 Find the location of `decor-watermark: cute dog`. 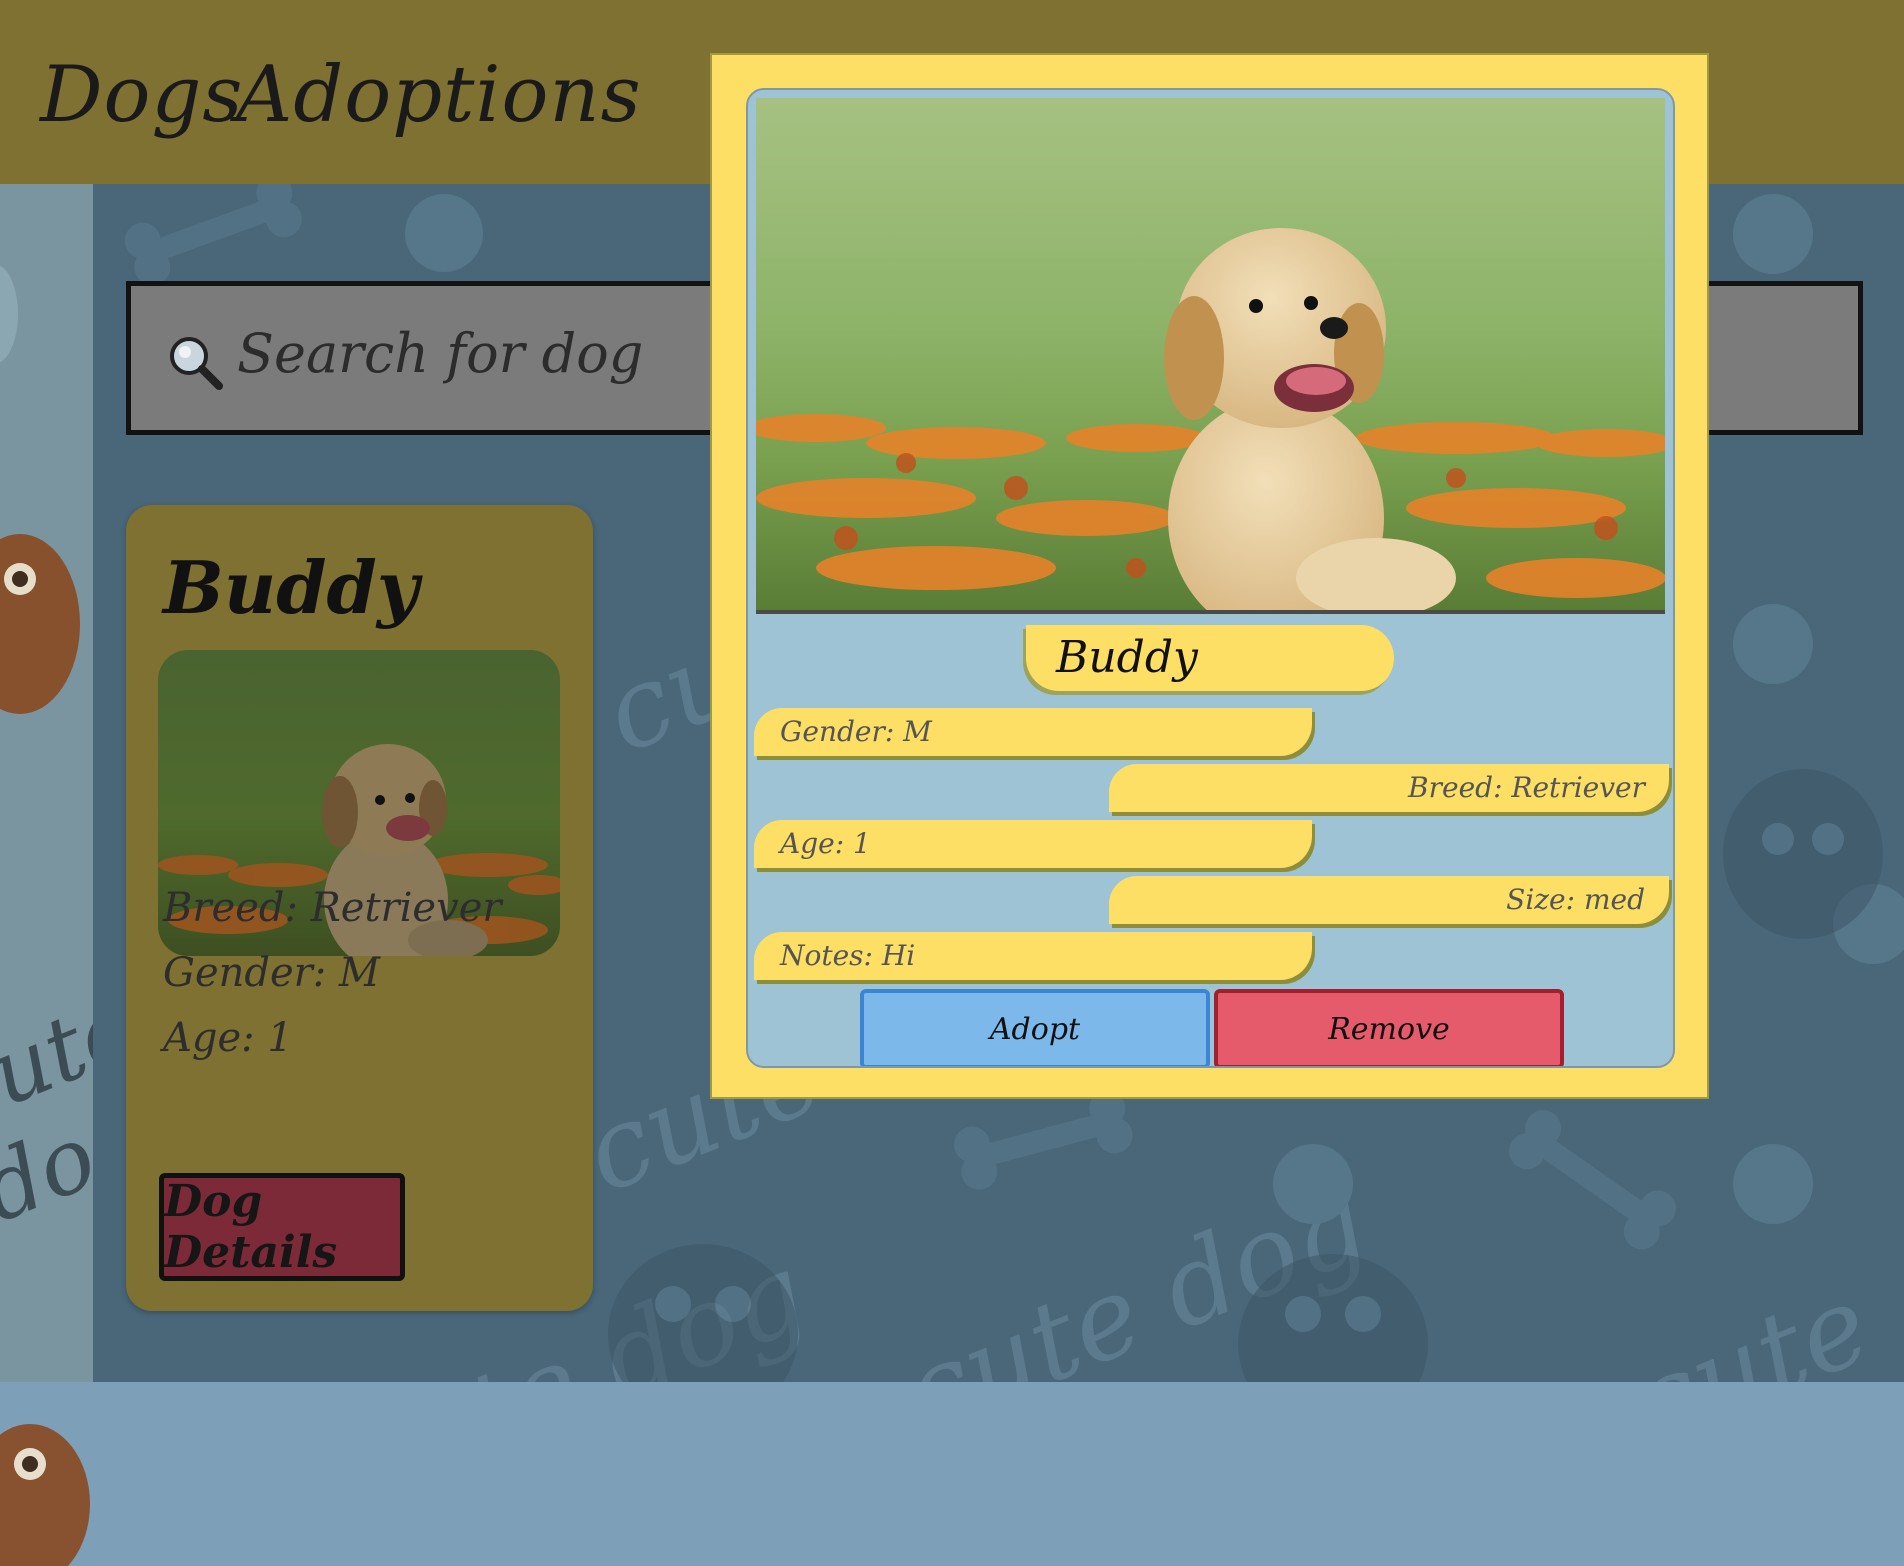

decor-watermark: cute dog is located at coordinates (1750, 1320).